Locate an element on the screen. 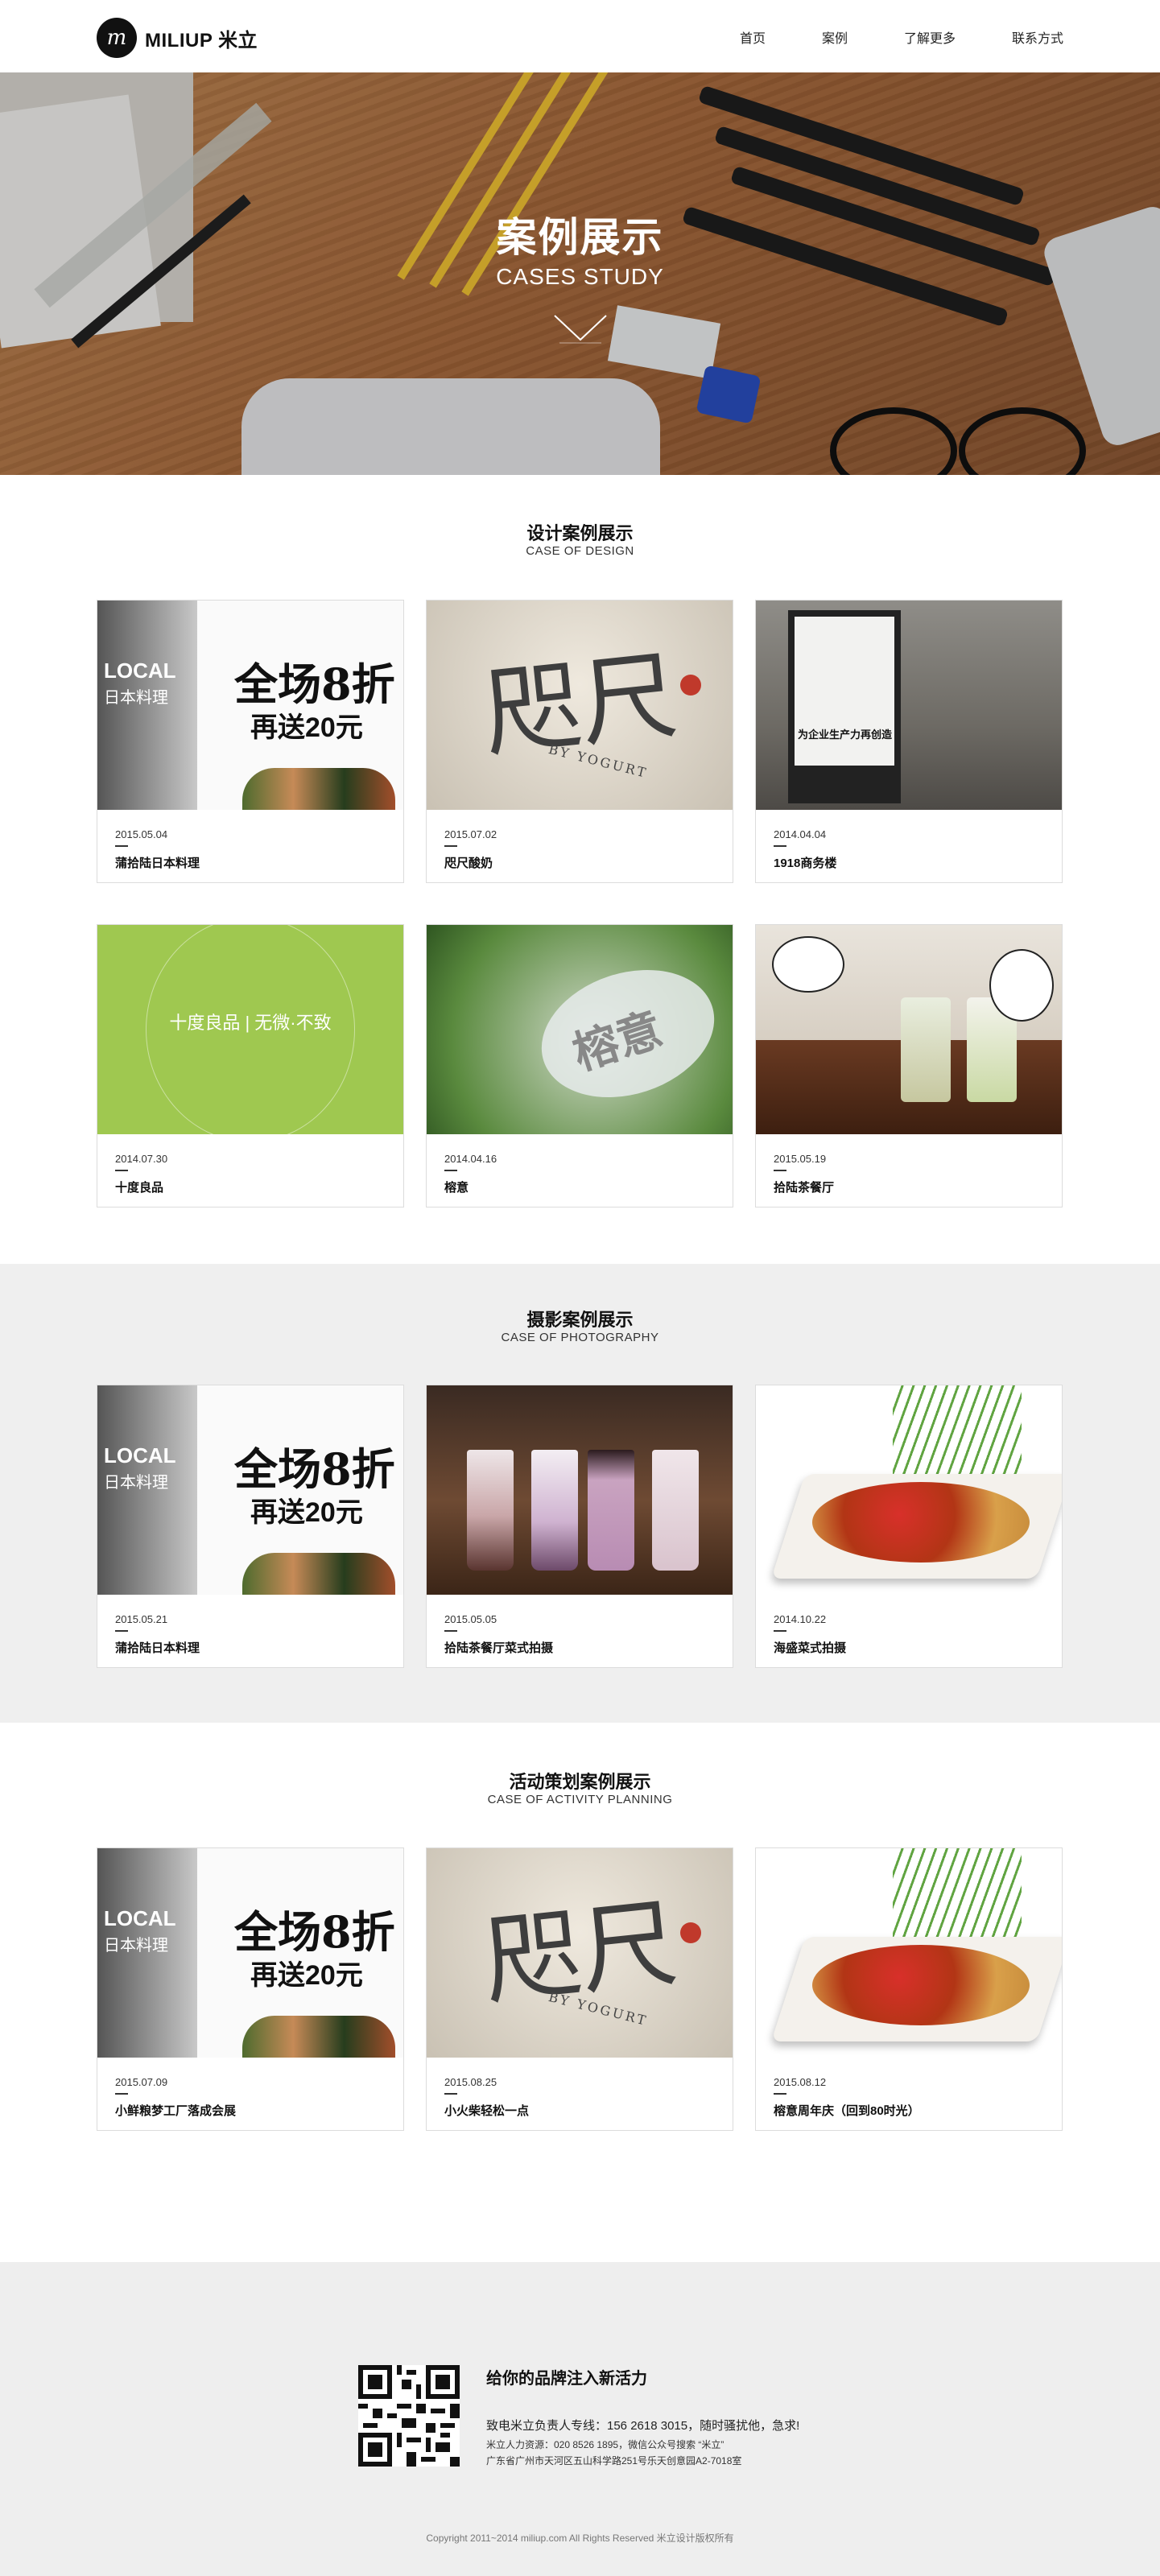  leaf-garnish-shape is located at coordinates (957, 1429).